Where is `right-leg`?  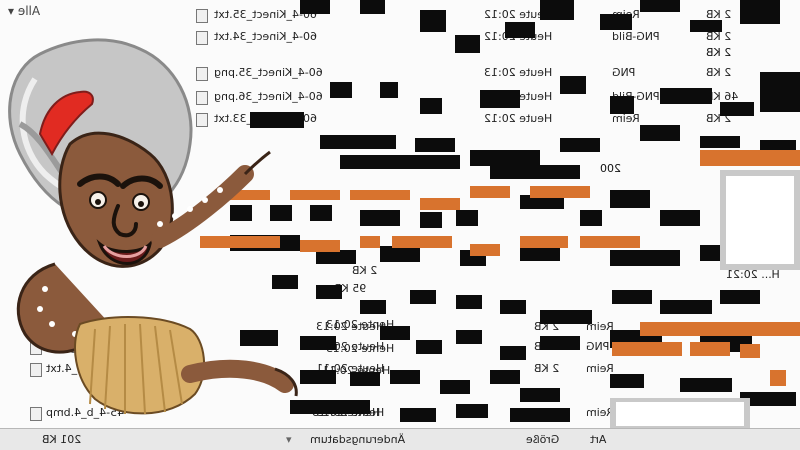 right-leg is located at coordinates (237, 376).